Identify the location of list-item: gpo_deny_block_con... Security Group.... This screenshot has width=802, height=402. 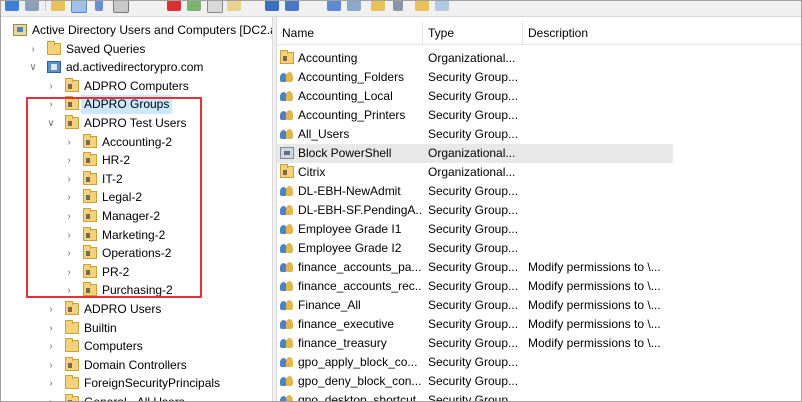
(475, 381).